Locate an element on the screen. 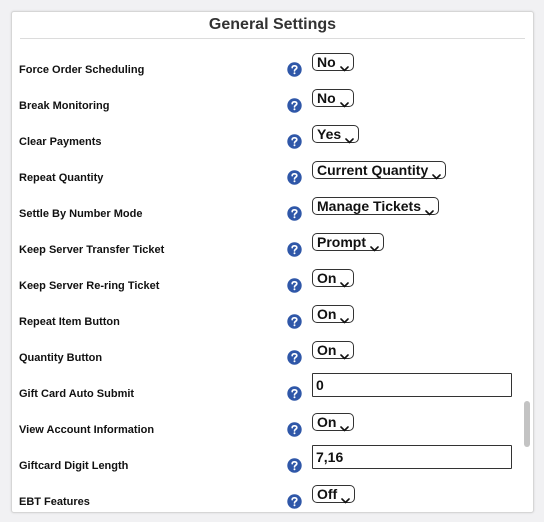  setting-label: Repeat Item Button is located at coordinates (69, 322).